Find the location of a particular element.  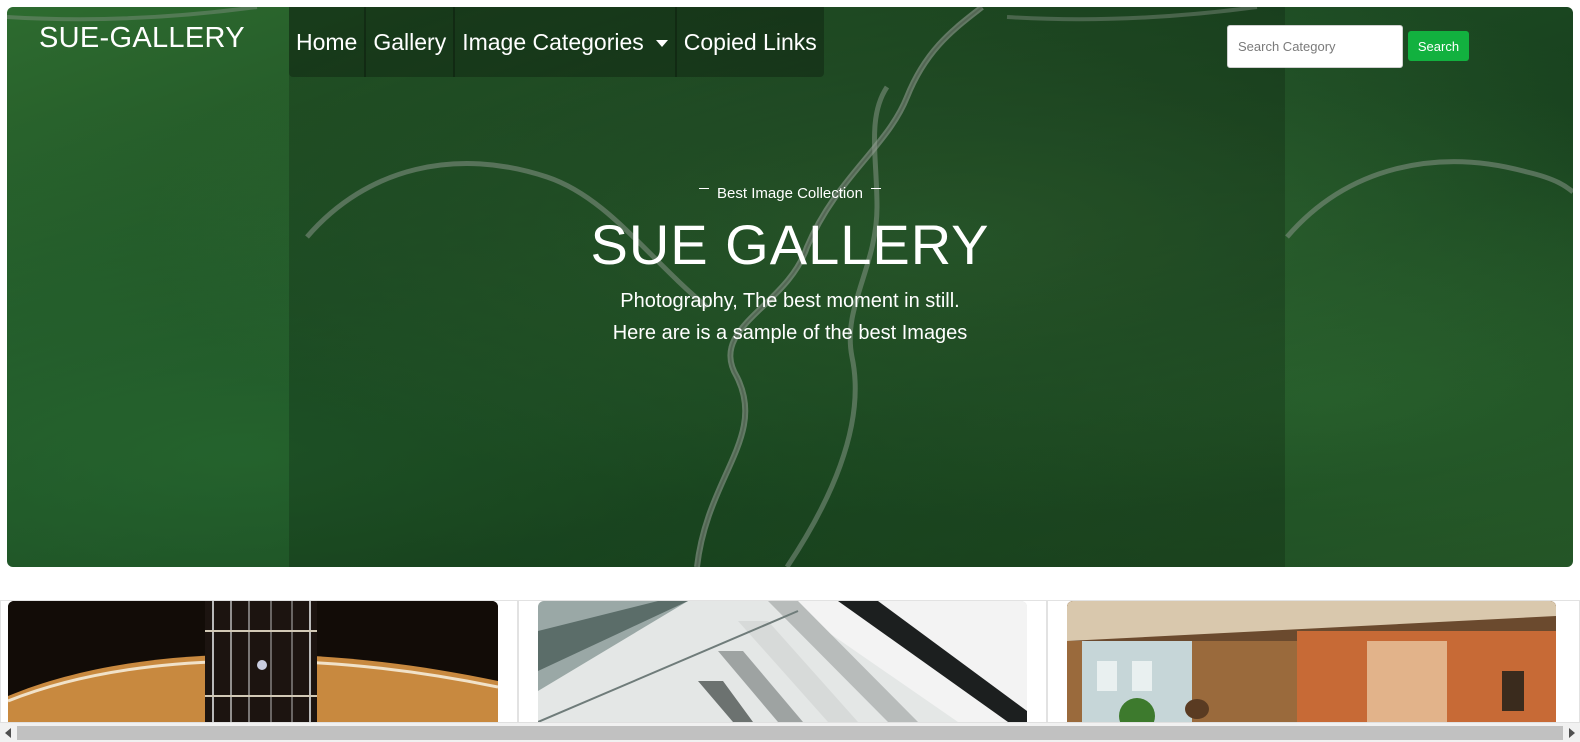

gallery-image-building is located at coordinates (1311, 661).